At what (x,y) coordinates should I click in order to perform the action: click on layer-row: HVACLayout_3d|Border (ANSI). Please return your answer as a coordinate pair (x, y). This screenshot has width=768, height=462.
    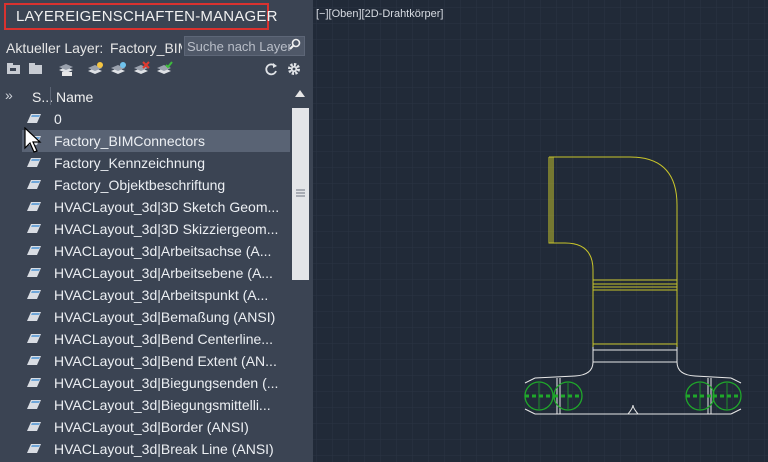
    Looking at the image, I should click on (156, 427).